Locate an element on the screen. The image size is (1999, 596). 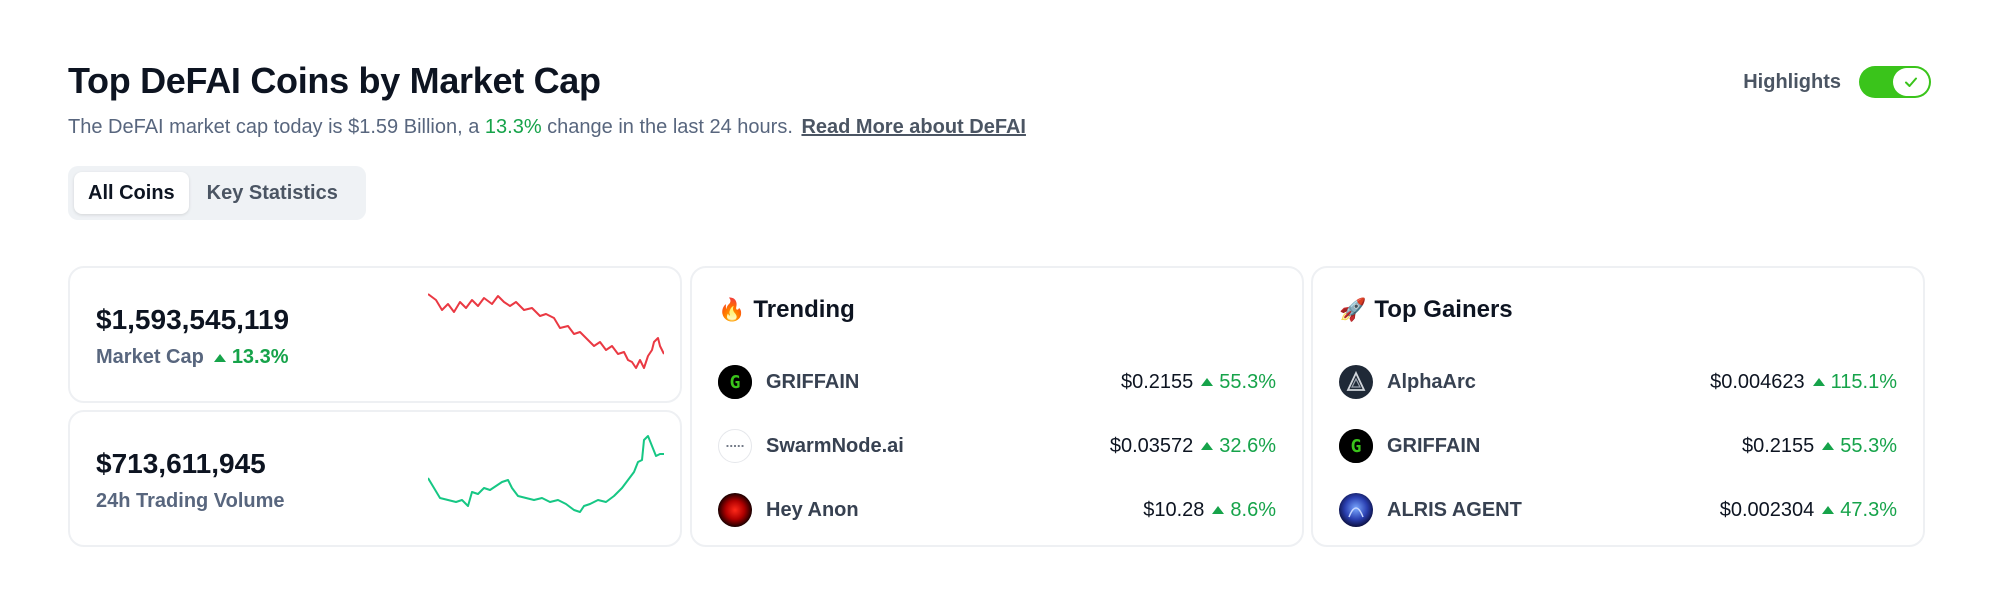
volume-value: $713,611,945 is located at coordinates (181, 463).